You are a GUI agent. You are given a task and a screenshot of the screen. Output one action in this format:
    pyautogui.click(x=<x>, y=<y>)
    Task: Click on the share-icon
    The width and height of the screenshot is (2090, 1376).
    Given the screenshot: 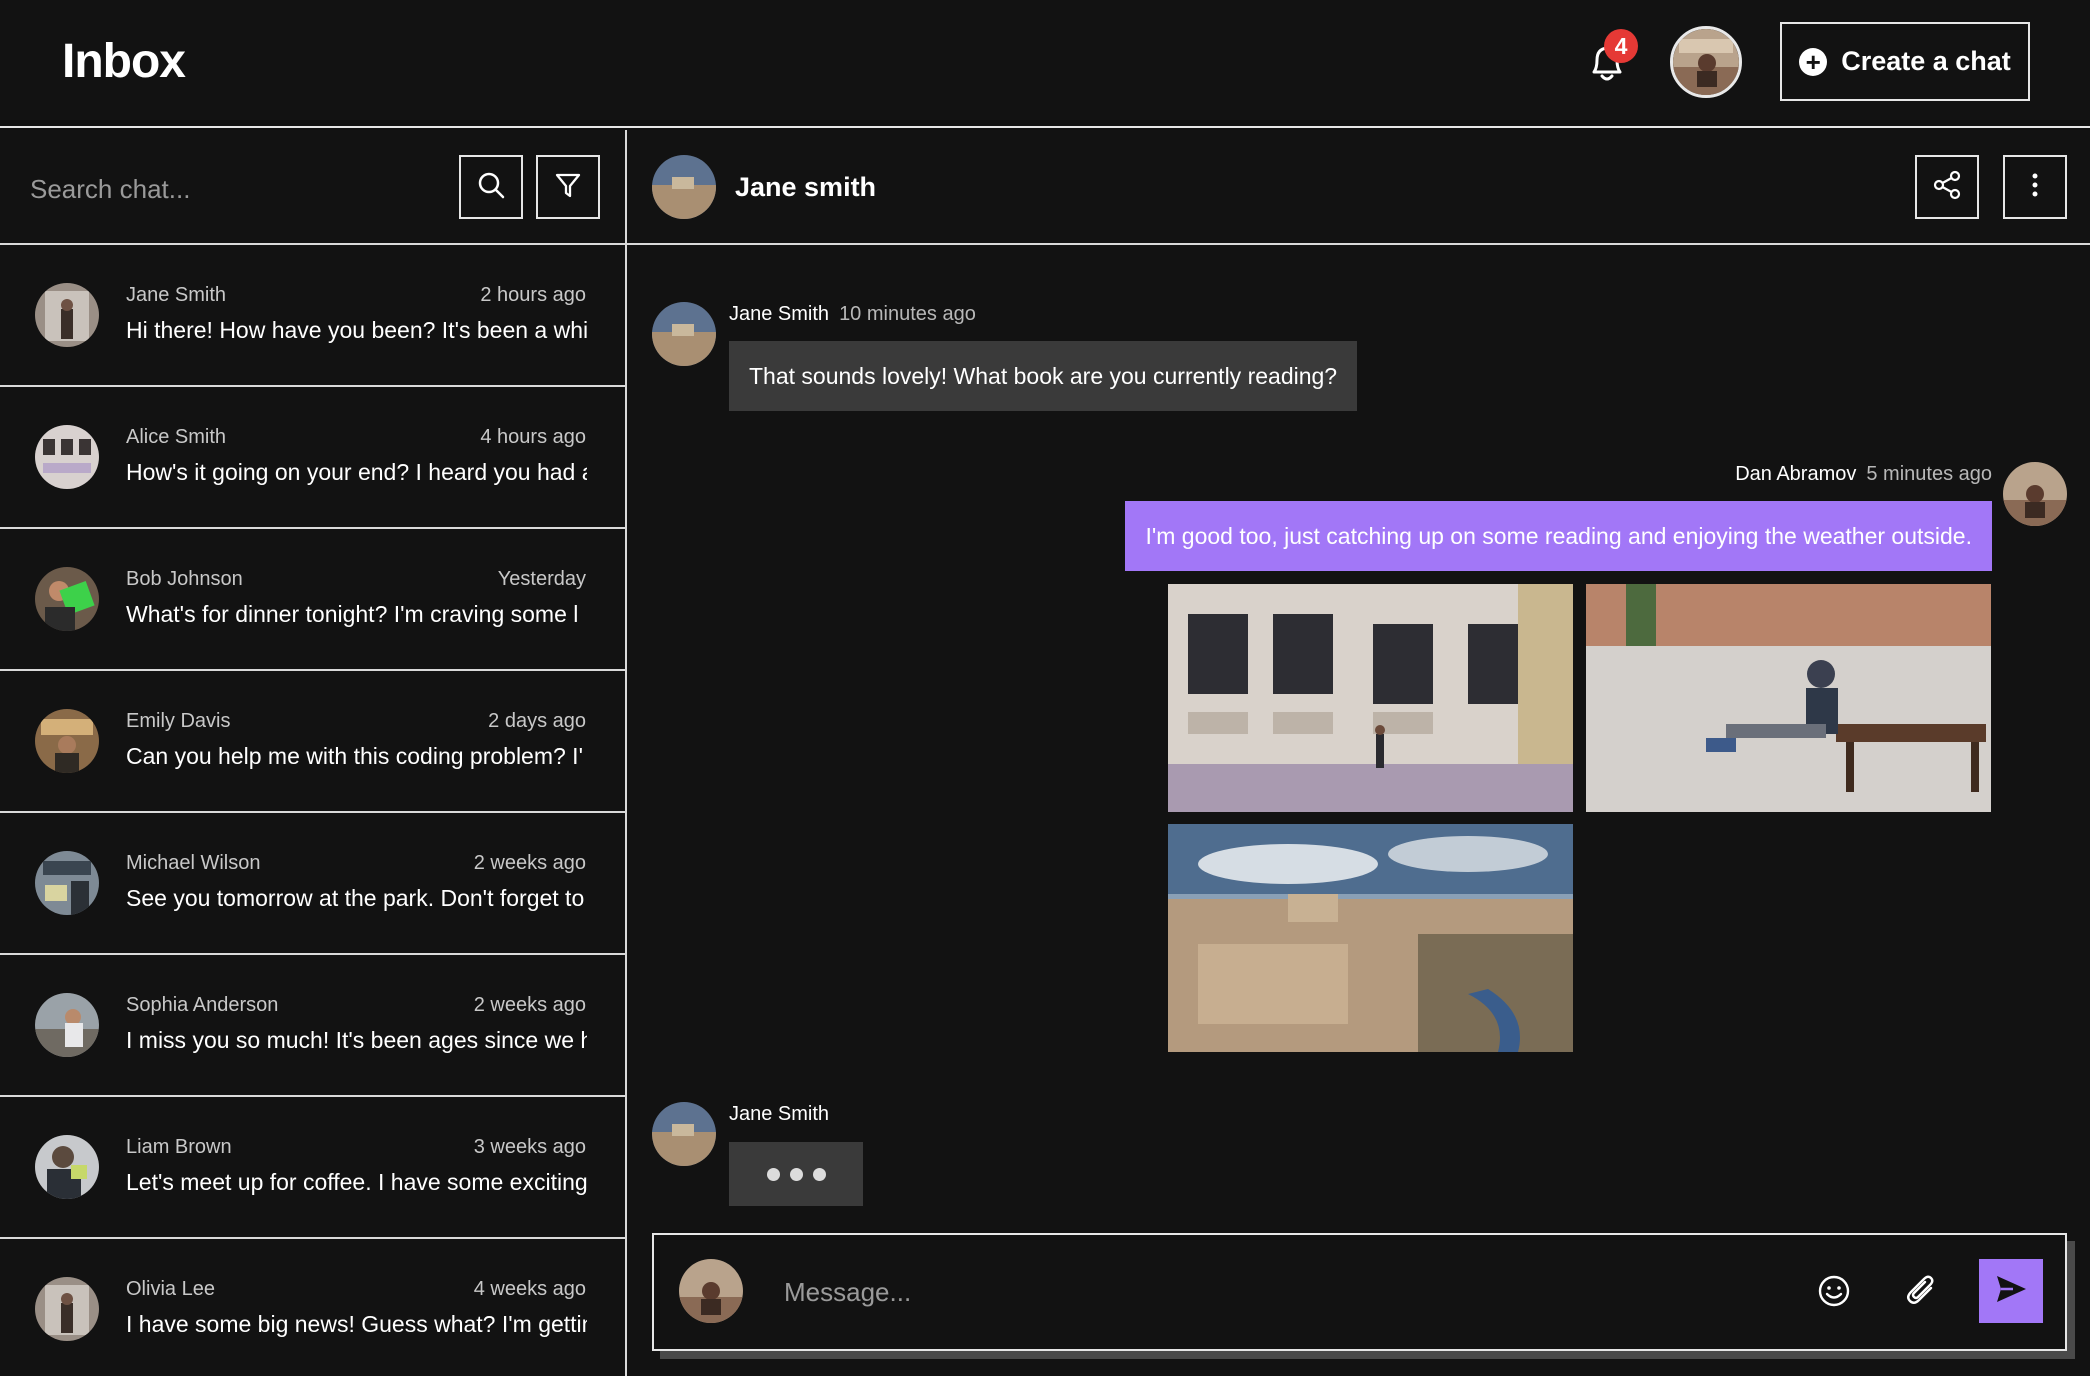 What is the action you would take?
    pyautogui.click(x=1947, y=187)
    